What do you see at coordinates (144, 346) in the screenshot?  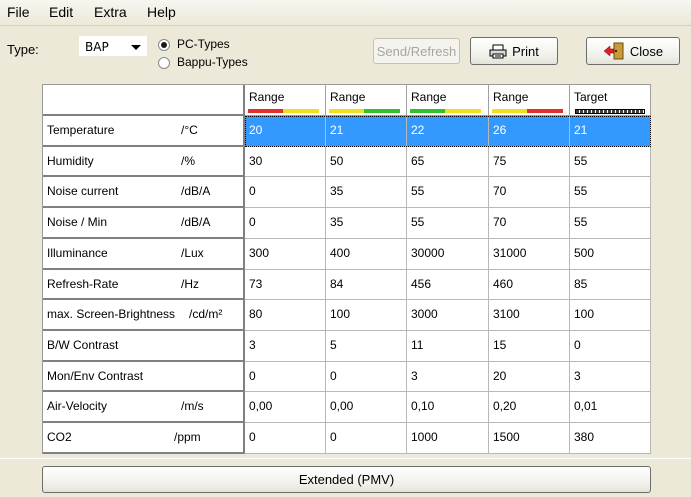 I see `row-header: B/W Contrast` at bounding box center [144, 346].